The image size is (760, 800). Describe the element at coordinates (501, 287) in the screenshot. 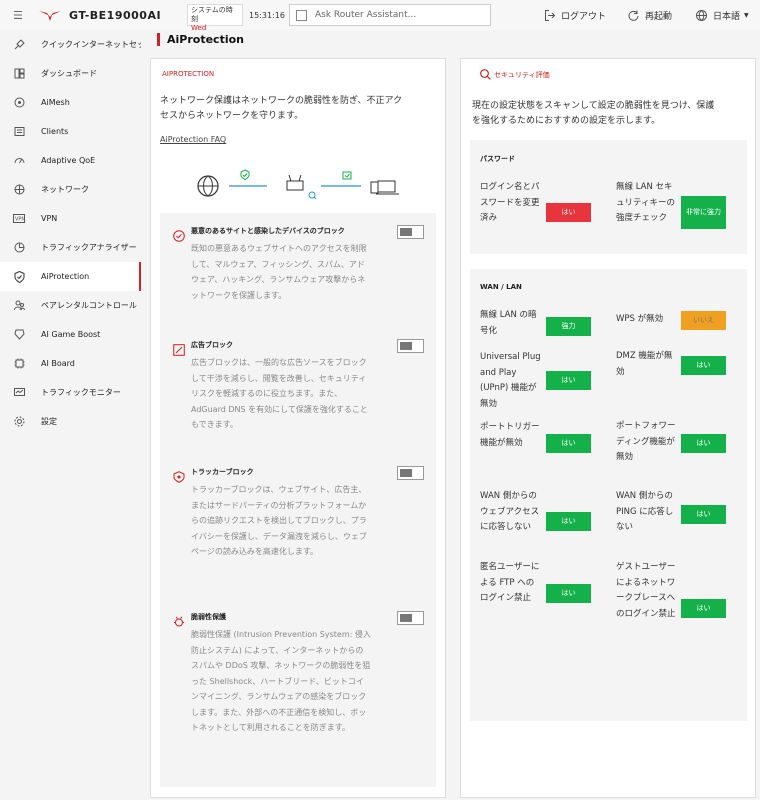

I see `section-title: WAN / LAN` at that location.